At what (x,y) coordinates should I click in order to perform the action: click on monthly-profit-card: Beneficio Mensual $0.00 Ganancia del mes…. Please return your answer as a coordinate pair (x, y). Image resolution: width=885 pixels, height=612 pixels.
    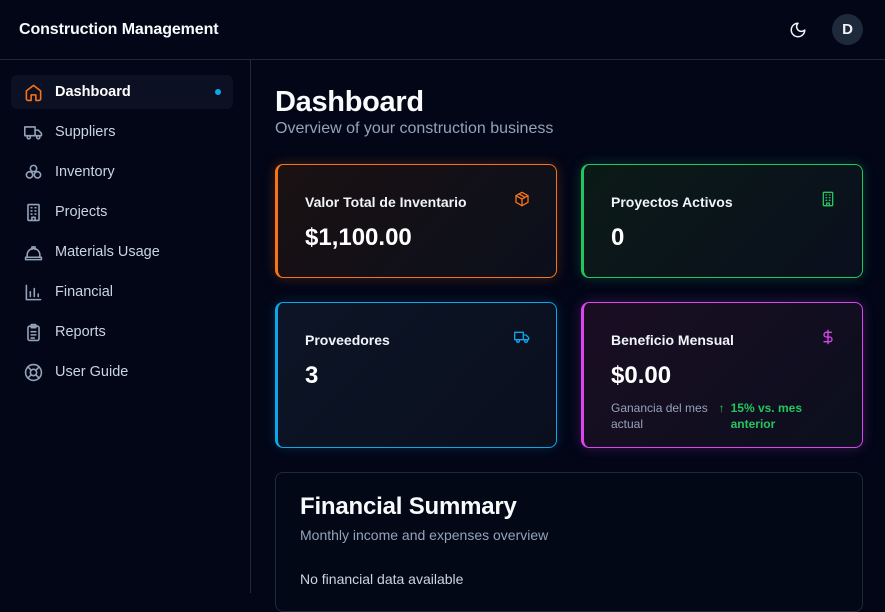
    Looking at the image, I should click on (722, 375).